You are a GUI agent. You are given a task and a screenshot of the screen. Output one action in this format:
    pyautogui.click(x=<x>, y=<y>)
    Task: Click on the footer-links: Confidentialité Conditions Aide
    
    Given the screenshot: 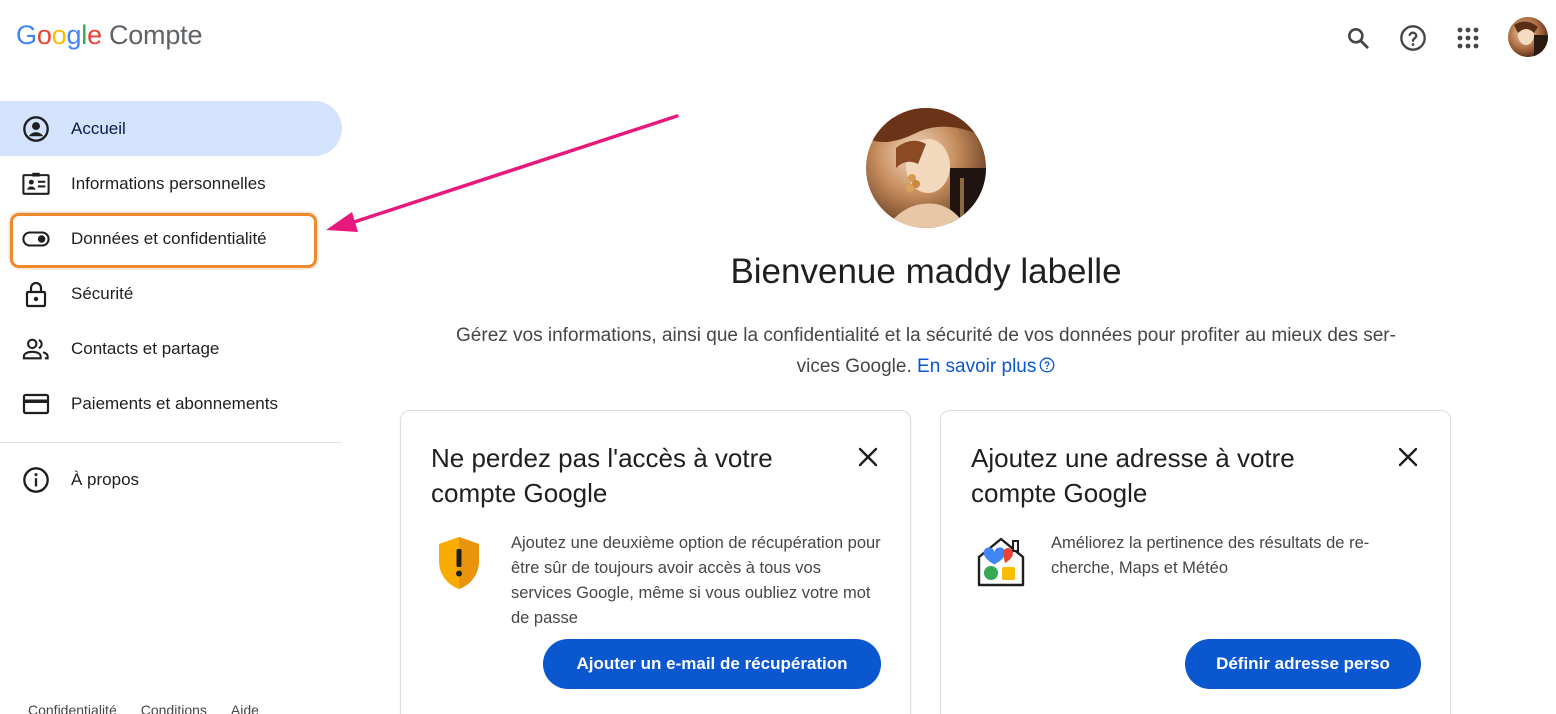 What is the action you would take?
    pyautogui.click(x=143, y=708)
    